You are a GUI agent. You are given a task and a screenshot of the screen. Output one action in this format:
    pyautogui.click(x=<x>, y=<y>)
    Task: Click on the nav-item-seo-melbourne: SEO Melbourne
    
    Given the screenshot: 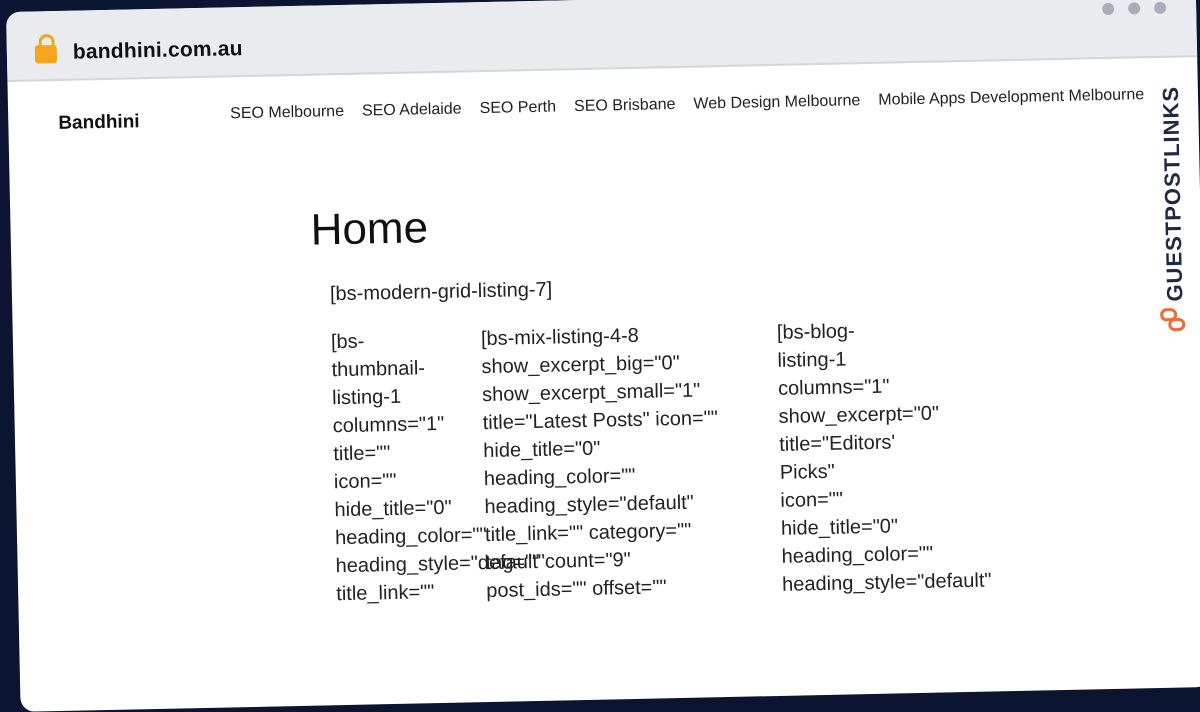 What is the action you would take?
    pyautogui.click(x=287, y=113)
    